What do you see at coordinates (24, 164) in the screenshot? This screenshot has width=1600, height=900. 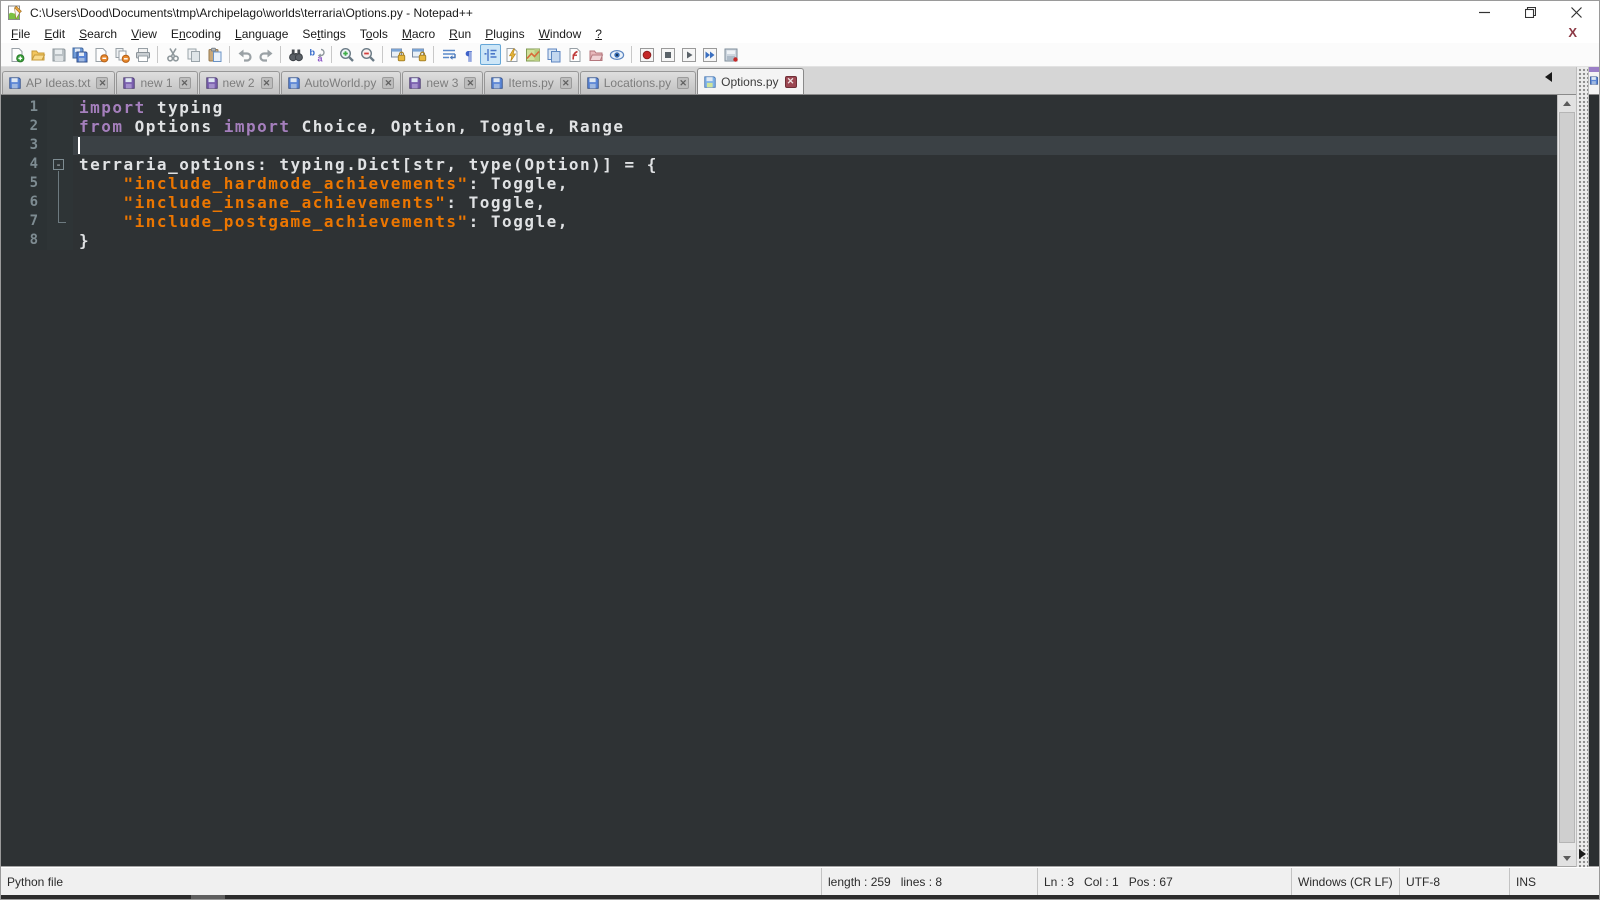 I see `line-number: 4` at bounding box center [24, 164].